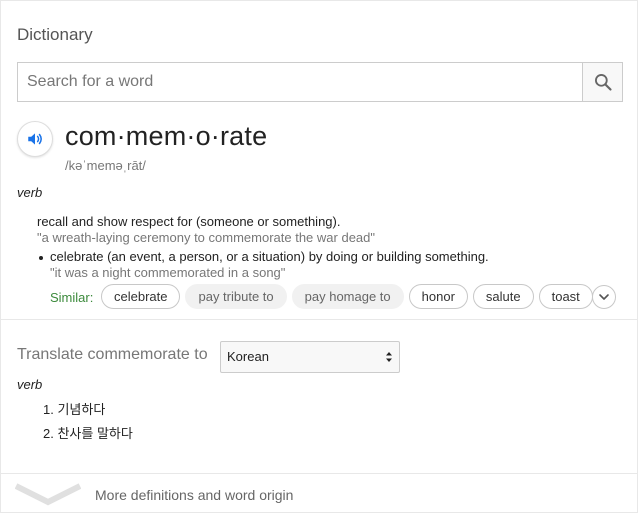 The image size is (638, 513). I want to click on translation-item: 2. 찬사를 말하다, so click(88, 433).